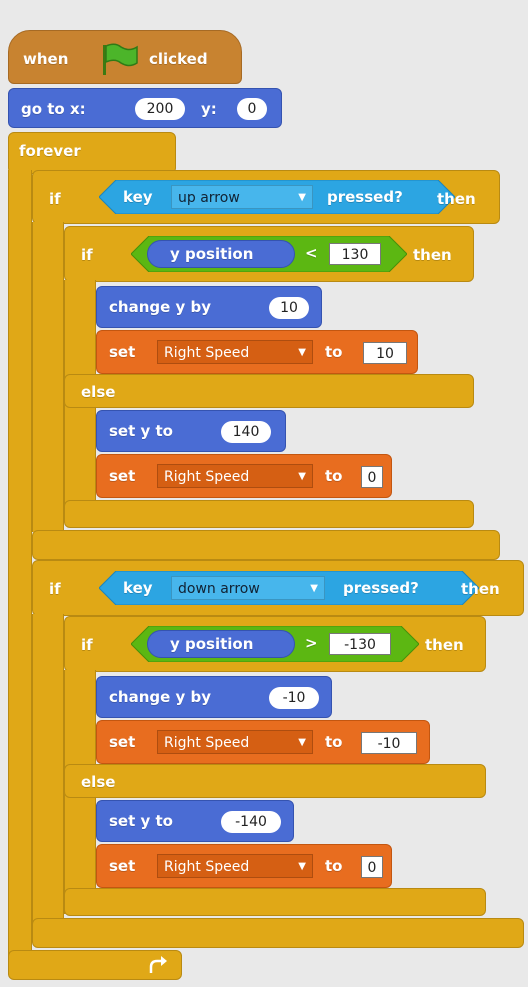 The width and height of the screenshot is (528, 987). What do you see at coordinates (246, 432) in the screenshot?
I see `set-y-input: 140` at bounding box center [246, 432].